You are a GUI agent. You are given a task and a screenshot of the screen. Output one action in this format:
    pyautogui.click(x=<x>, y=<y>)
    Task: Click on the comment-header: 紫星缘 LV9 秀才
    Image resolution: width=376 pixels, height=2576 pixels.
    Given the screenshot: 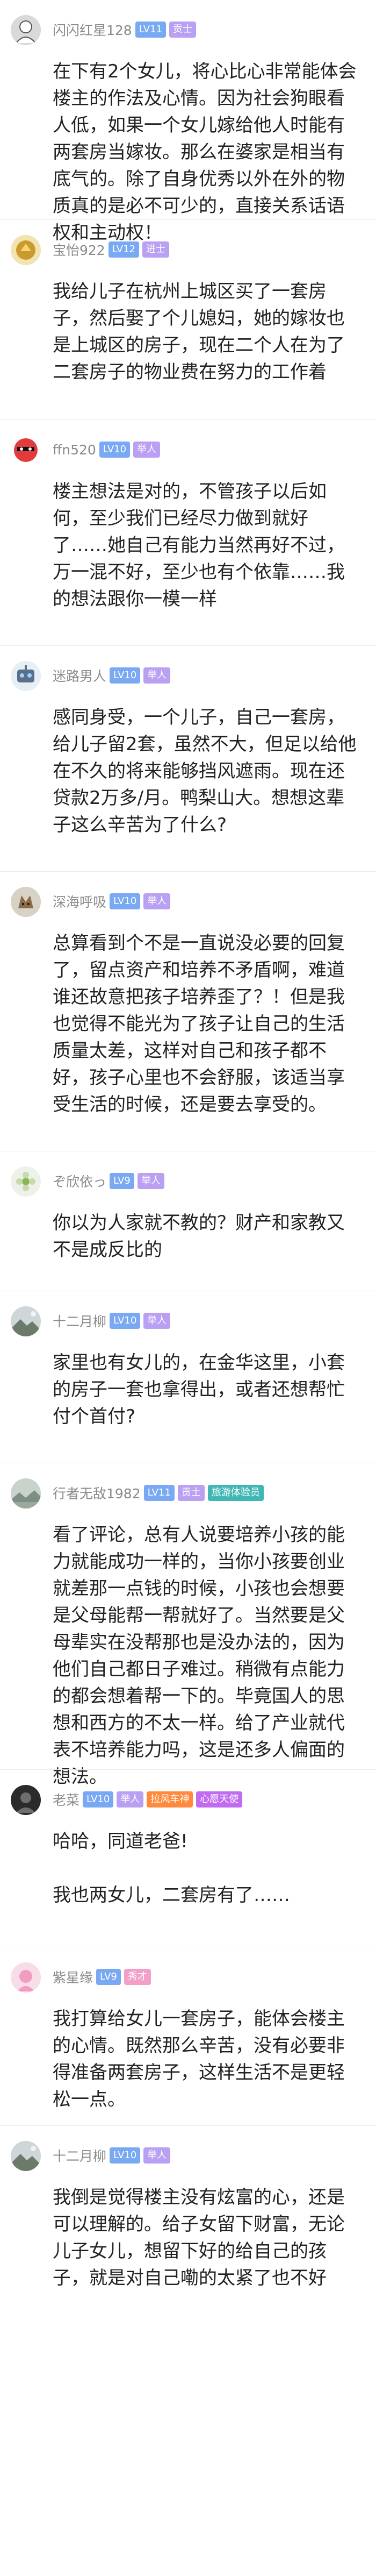 What is the action you would take?
    pyautogui.click(x=188, y=1974)
    